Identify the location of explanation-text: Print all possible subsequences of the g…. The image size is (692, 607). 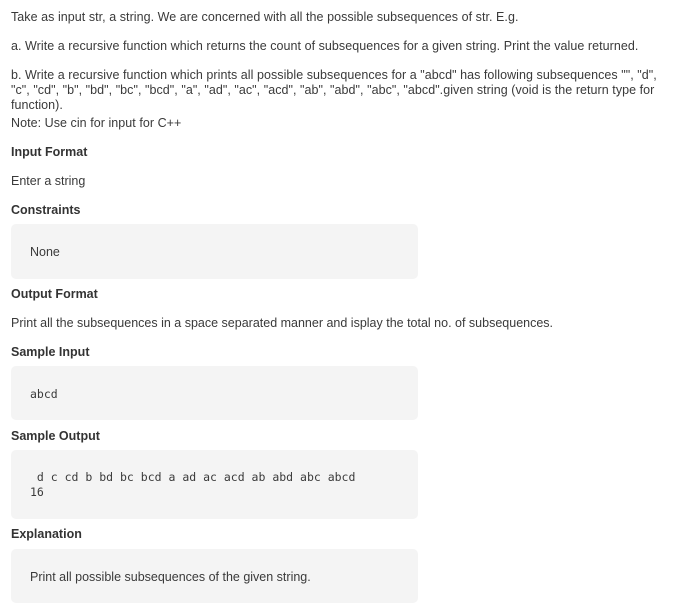
(170, 577).